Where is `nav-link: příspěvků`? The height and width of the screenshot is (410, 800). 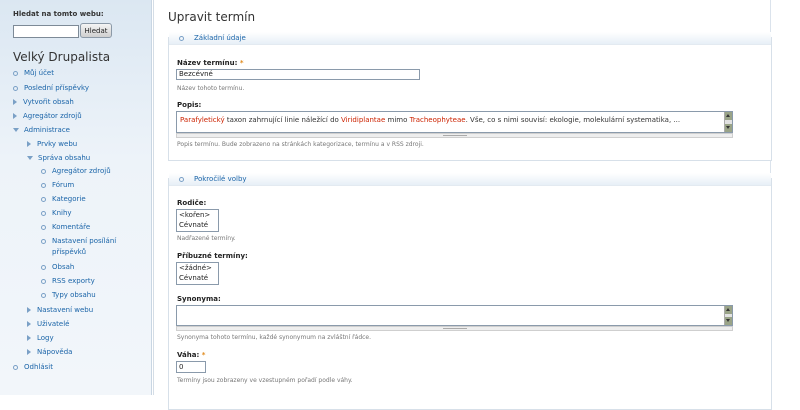
nav-link: příspěvků is located at coordinates (69, 252).